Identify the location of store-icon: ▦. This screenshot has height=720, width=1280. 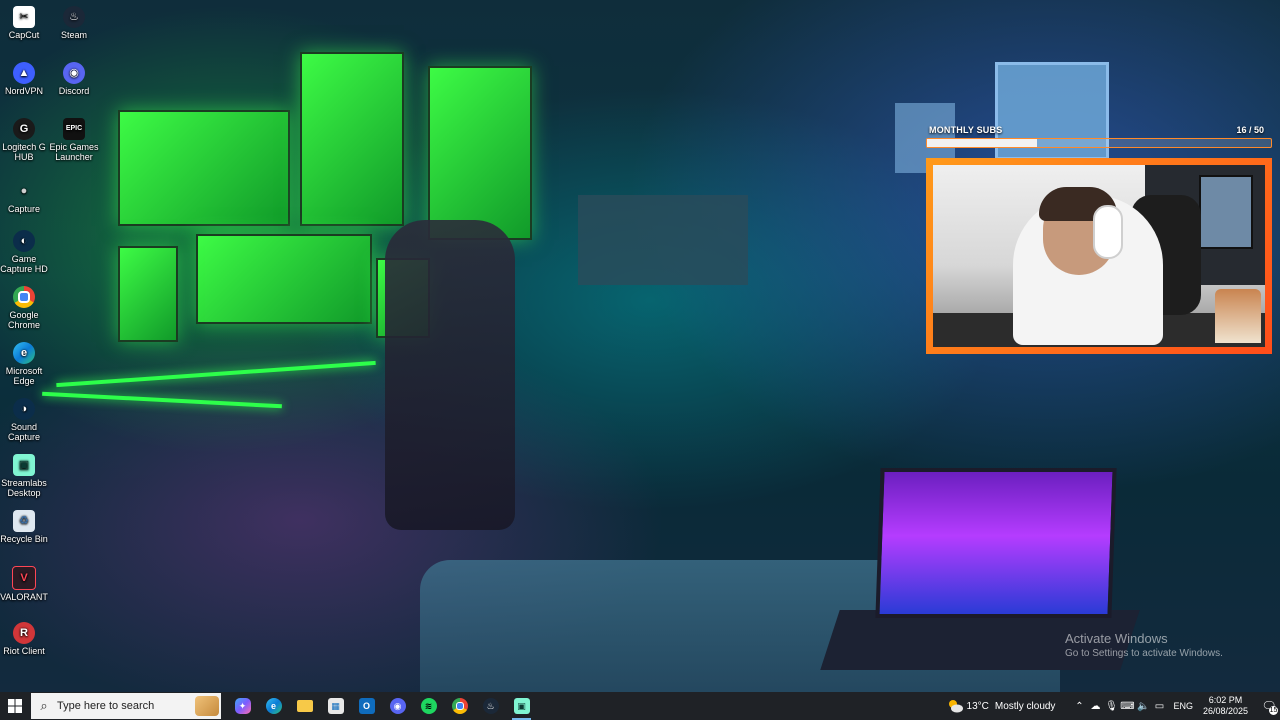
(335, 706).